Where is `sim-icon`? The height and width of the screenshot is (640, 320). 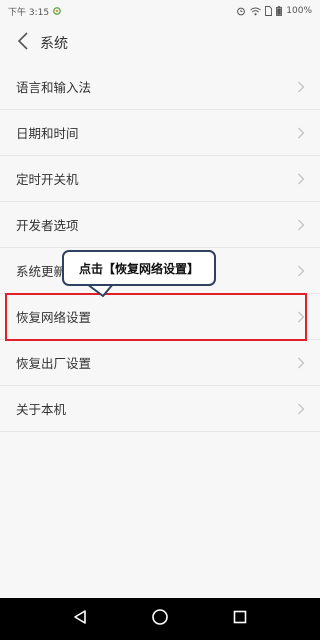
sim-icon is located at coordinates (269, 11).